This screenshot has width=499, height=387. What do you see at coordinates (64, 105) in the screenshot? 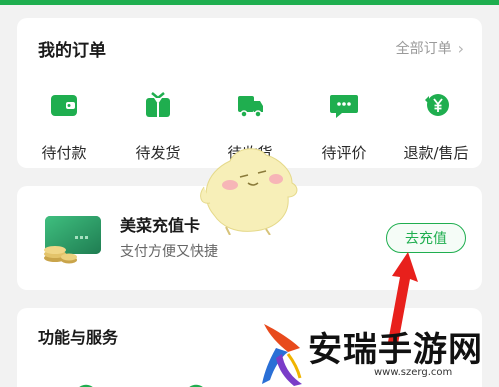
I see `wallet-icon` at bounding box center [64, 105].